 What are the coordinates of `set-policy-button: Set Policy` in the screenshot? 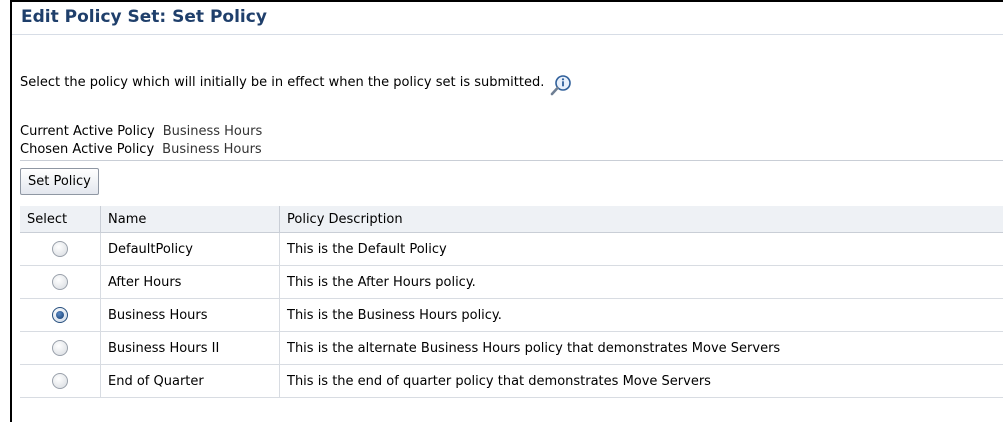 It's located at (59, 181).